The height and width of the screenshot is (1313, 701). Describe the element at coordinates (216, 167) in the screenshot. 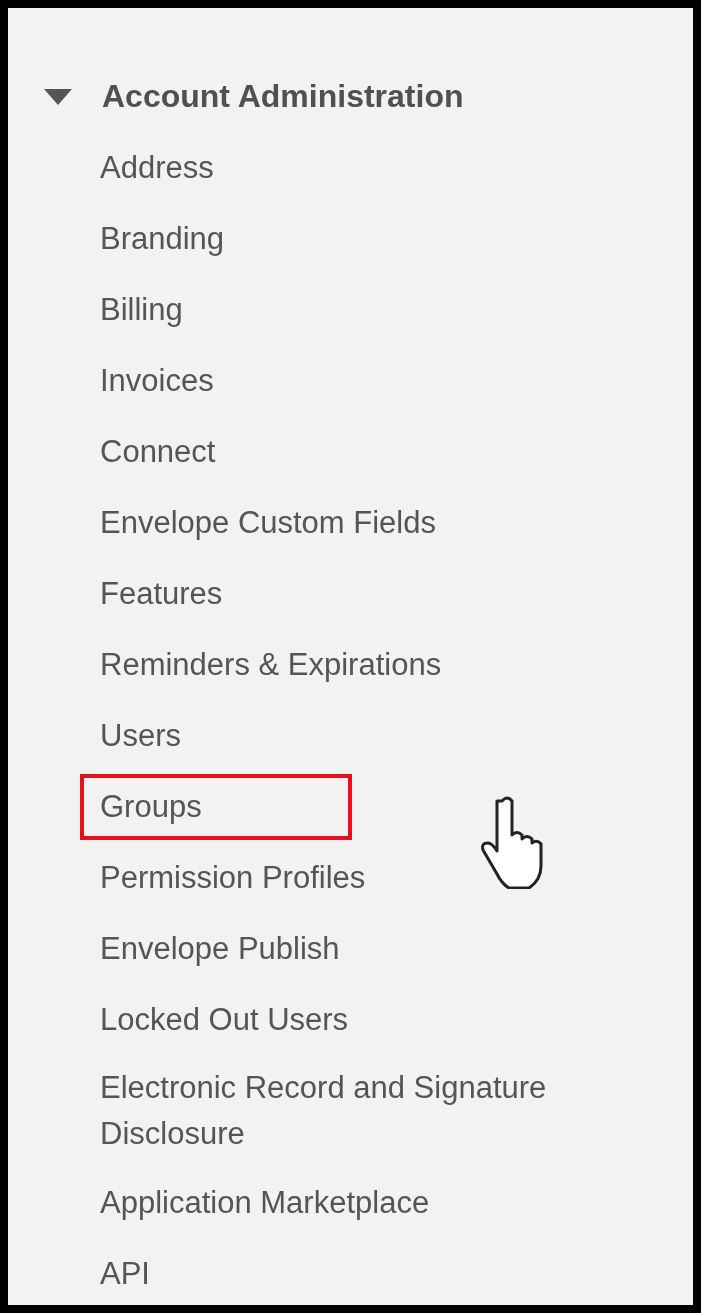

I see `menu-link: Address` at that location.